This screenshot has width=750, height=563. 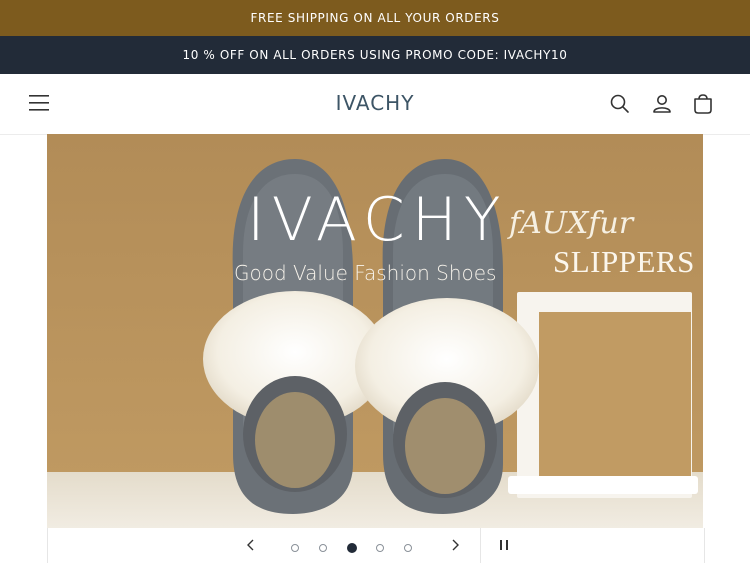 I want to click on announcement-shipping: FREE SHIPPING ON ALL YOUR ORDERS, so click(x=375, y=18).